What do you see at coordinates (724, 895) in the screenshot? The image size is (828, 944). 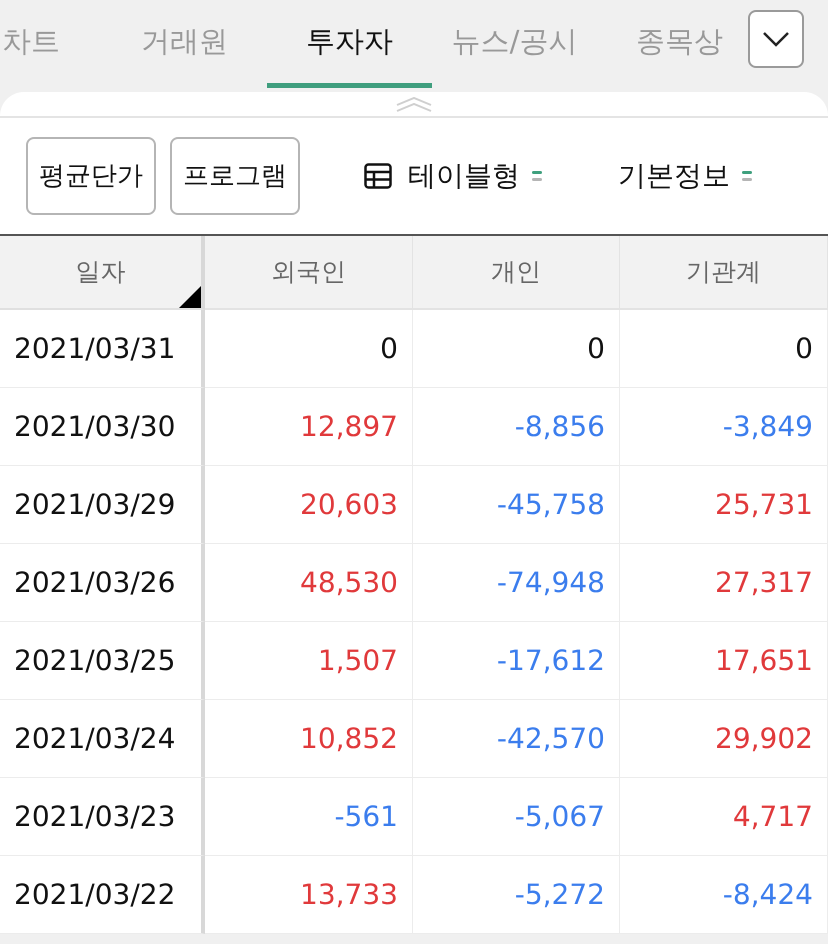 I see `table-cell: -8,424` at bounding box center [724, 895].